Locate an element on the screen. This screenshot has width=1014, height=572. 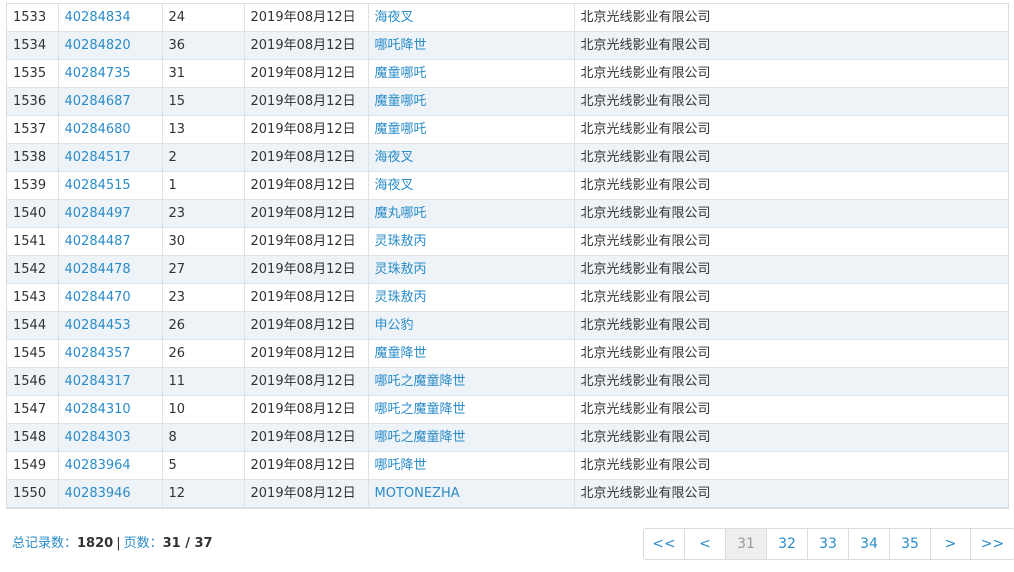
record-id-link: 40284497 is located at coordinates (98, 213).